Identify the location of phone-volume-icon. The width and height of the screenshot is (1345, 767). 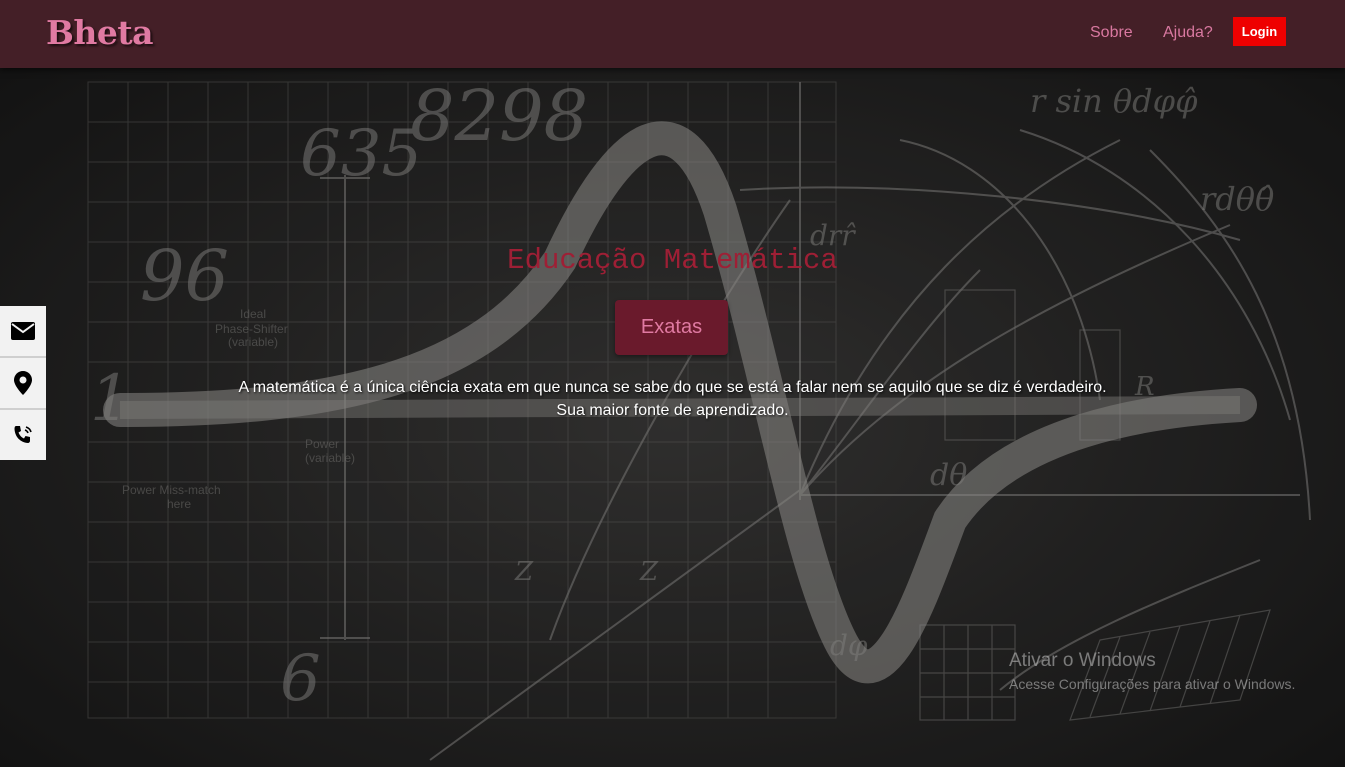
(23, 434).